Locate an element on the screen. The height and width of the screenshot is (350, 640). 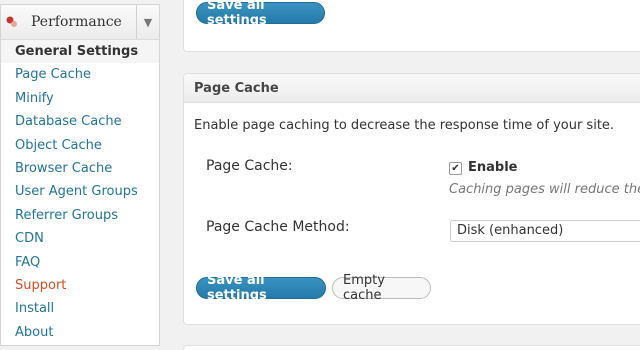
menu-item-user-agent-groups: User Agent Groups is located at coordinates (80, 191).